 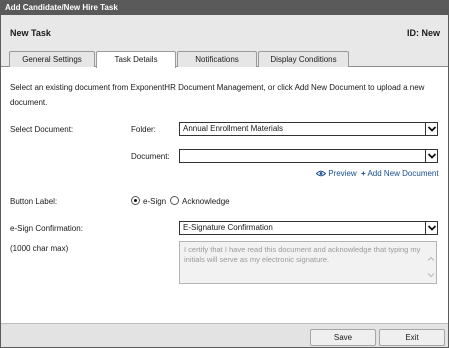 What do you see at coordinates (39, 248) in the screenshot?
I see `char-max-label: (1000 char max)` at bounding box center [39, 248].